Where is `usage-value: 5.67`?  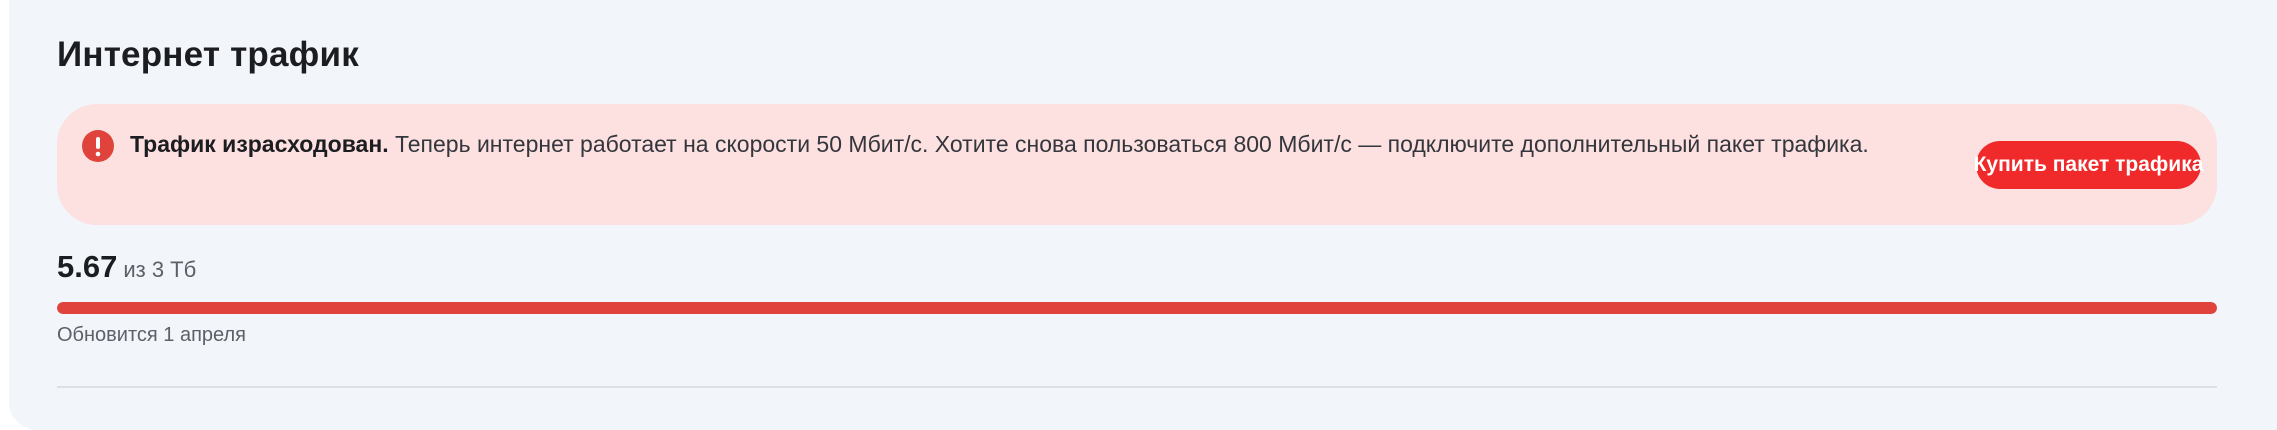
usage-value: 5.67 is located at coordinates (87, 266).